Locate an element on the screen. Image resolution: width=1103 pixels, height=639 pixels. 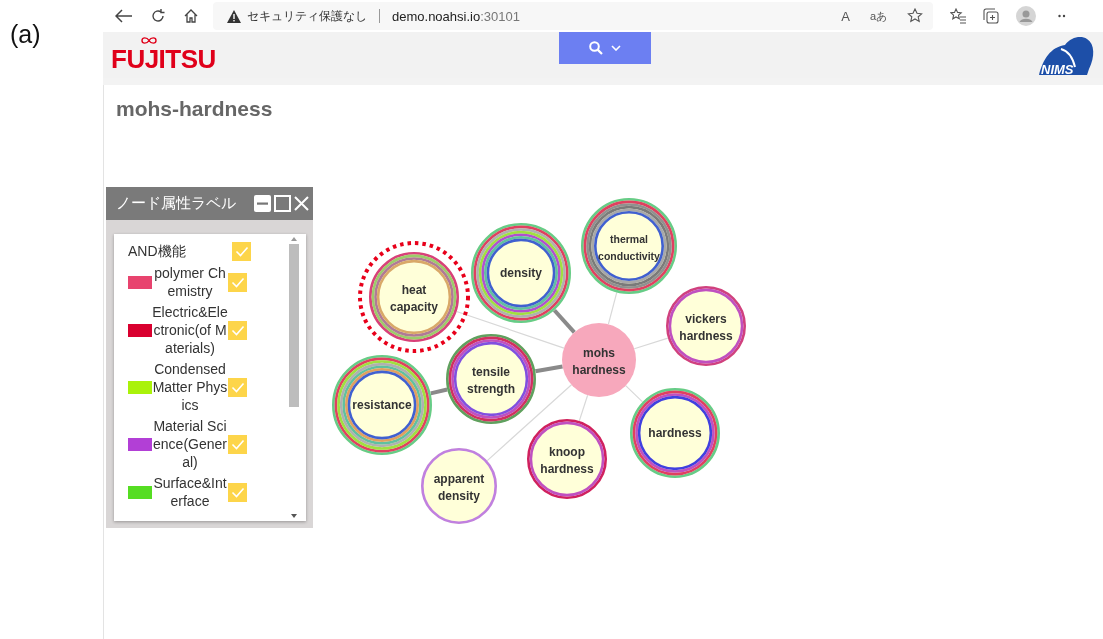
node-label: resistance is located at coordinates (382, 405).